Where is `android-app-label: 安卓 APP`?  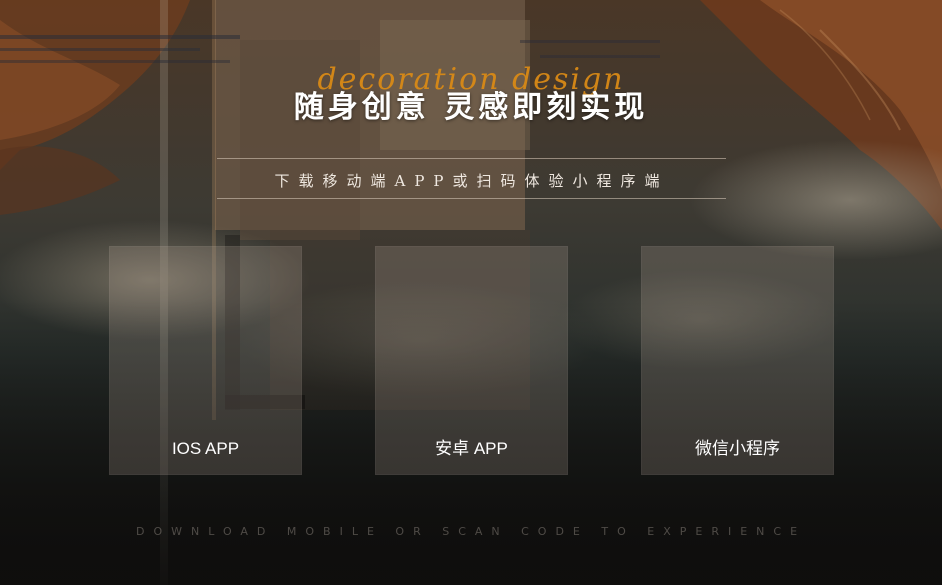
android-app-label: 安卓 APP is located at coordinates (471, 448).